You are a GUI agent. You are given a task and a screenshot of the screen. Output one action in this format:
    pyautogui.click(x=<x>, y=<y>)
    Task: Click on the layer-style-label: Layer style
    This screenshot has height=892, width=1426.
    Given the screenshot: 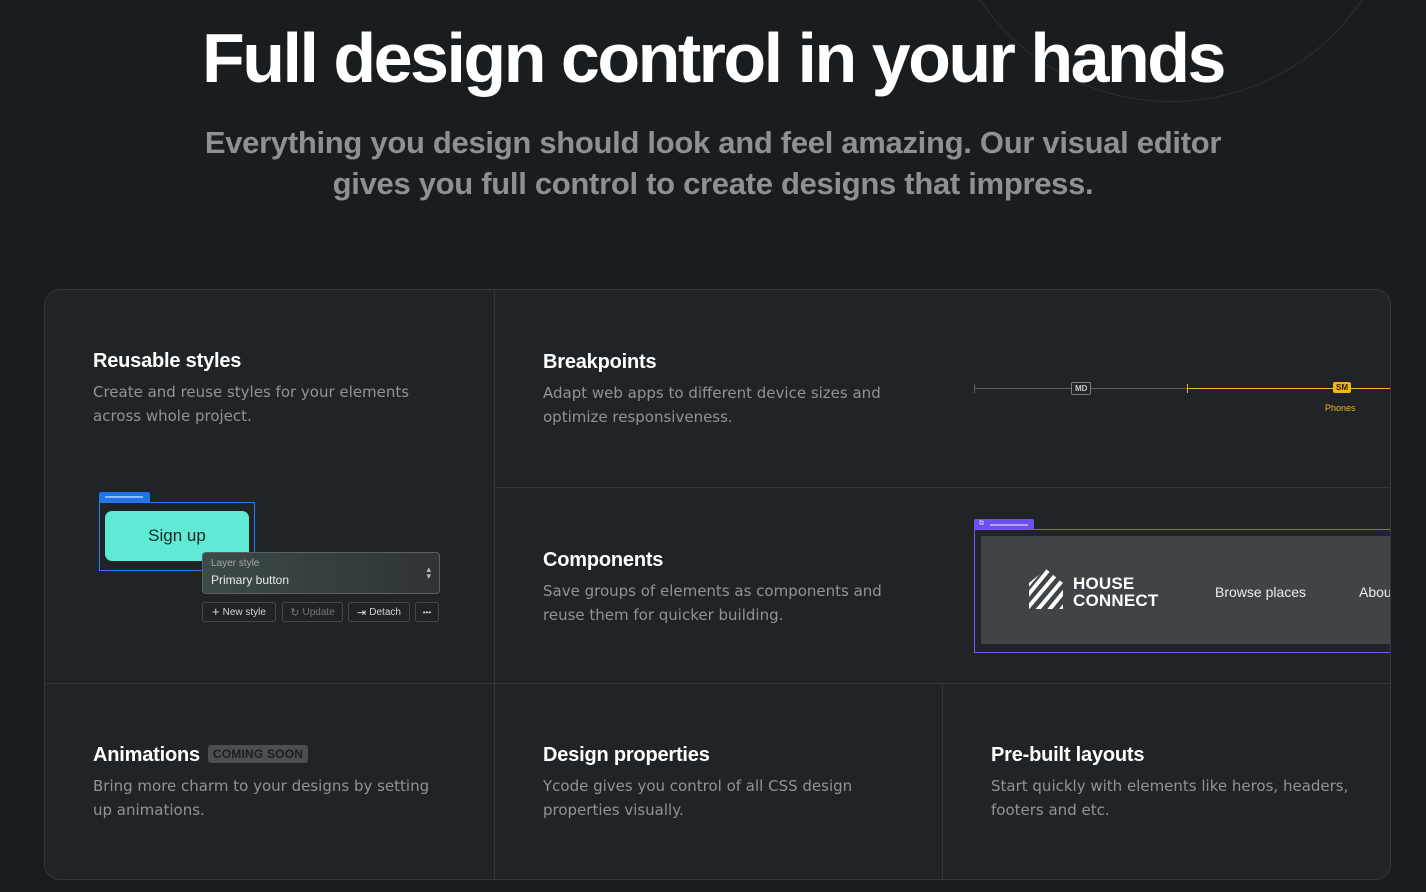 What is the action you would take?
    pyautogui.click(x=235, y=563)
    